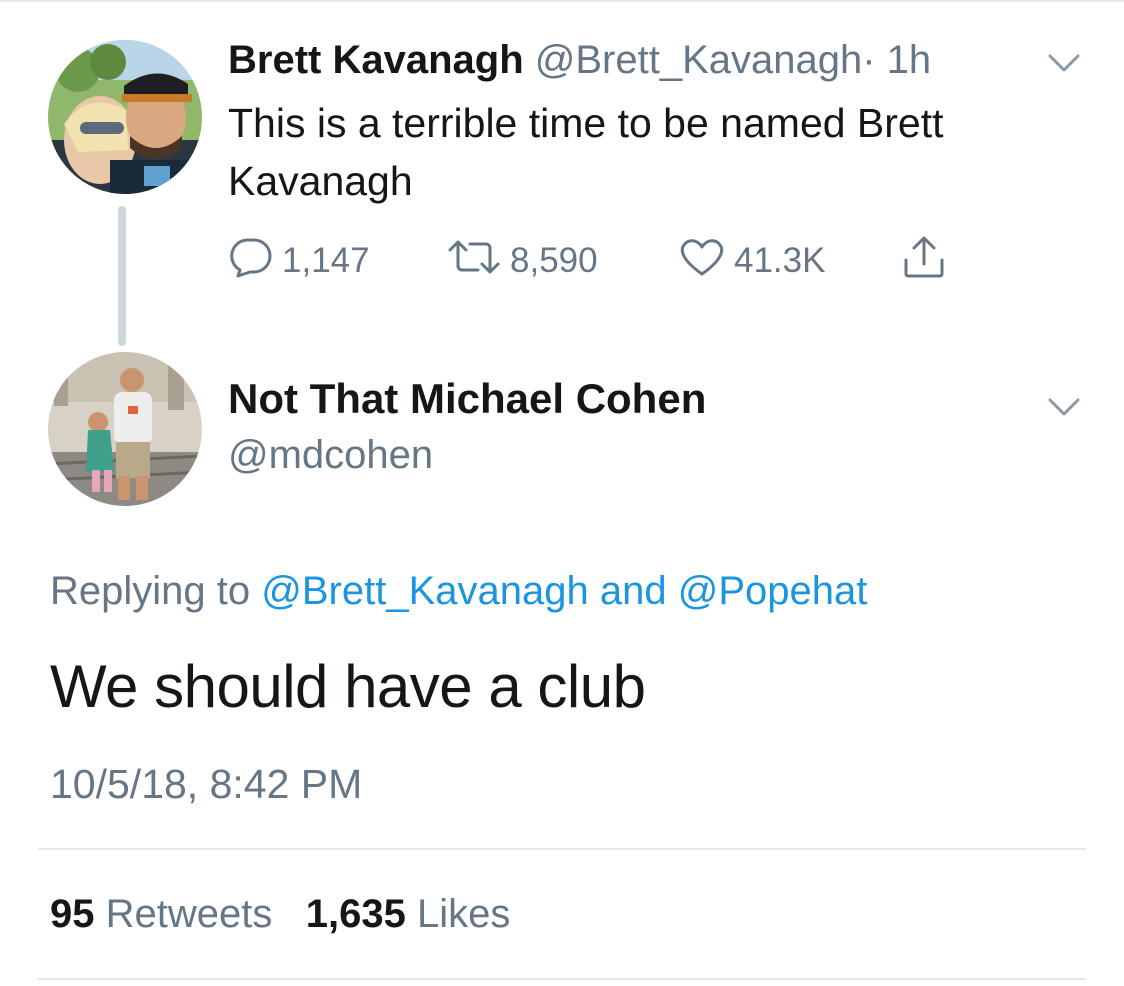  Describe the element at coordinates (330, 455) in the screenshot. I see `tweet2-handle: @mdcohen` at that location.